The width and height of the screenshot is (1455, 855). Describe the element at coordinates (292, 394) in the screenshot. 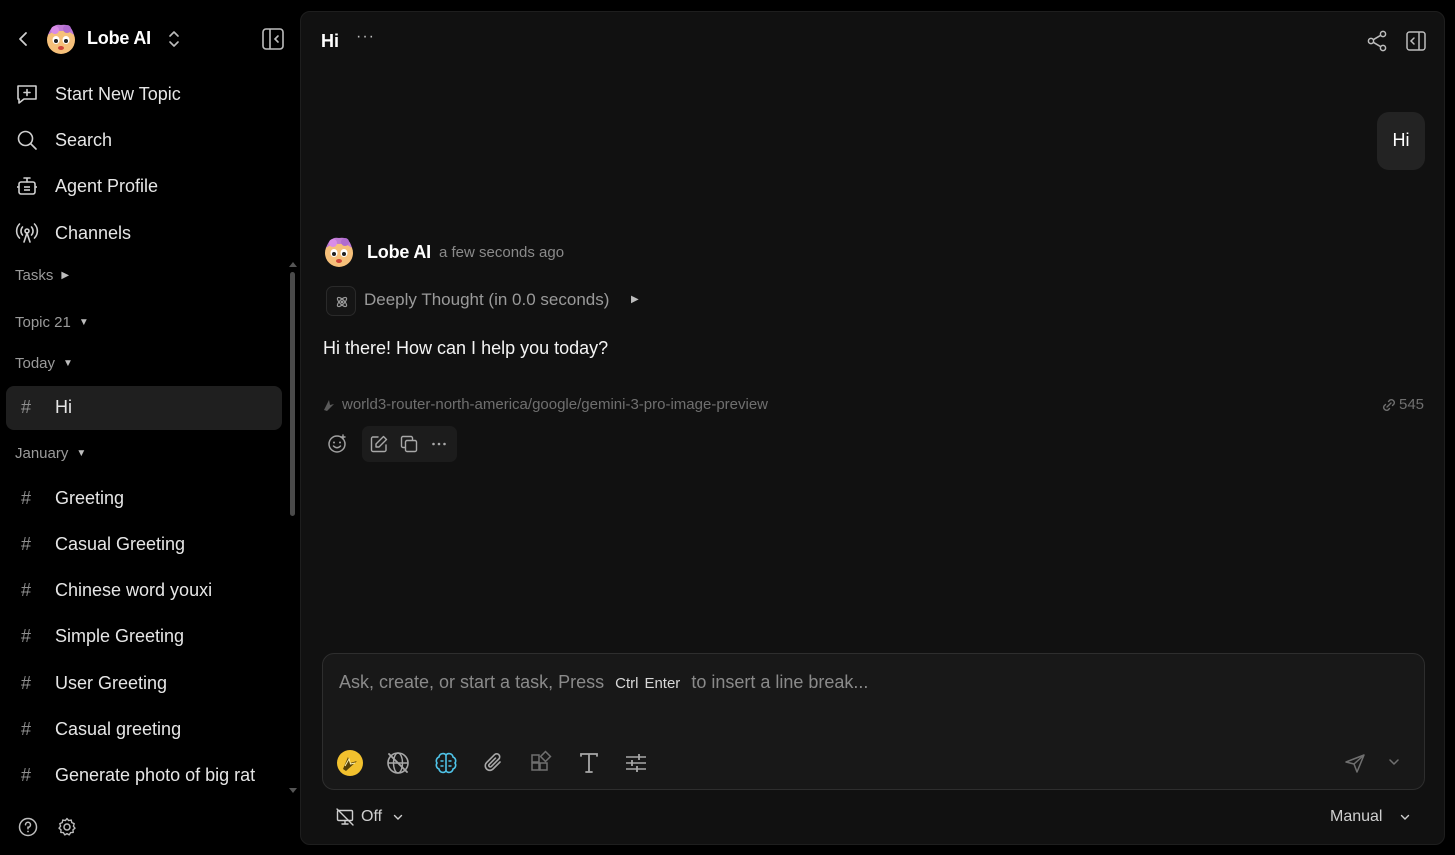

I see `sidebar-scrollbar` at that location.